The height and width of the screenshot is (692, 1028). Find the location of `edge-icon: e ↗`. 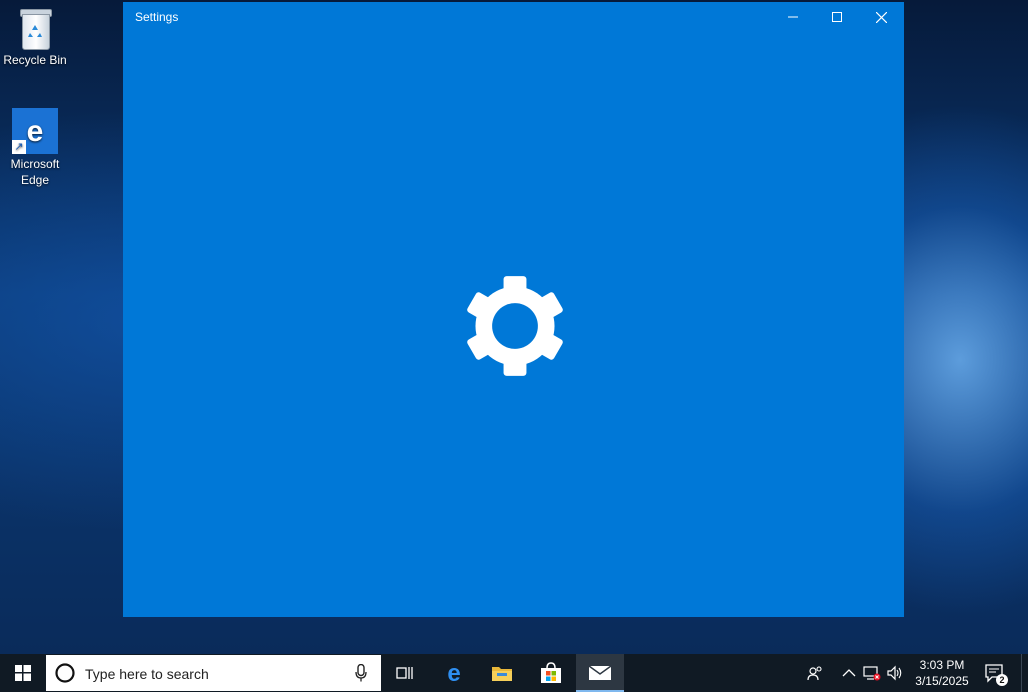

edge-icon: e ↗ is located at coordinates (35, 131).